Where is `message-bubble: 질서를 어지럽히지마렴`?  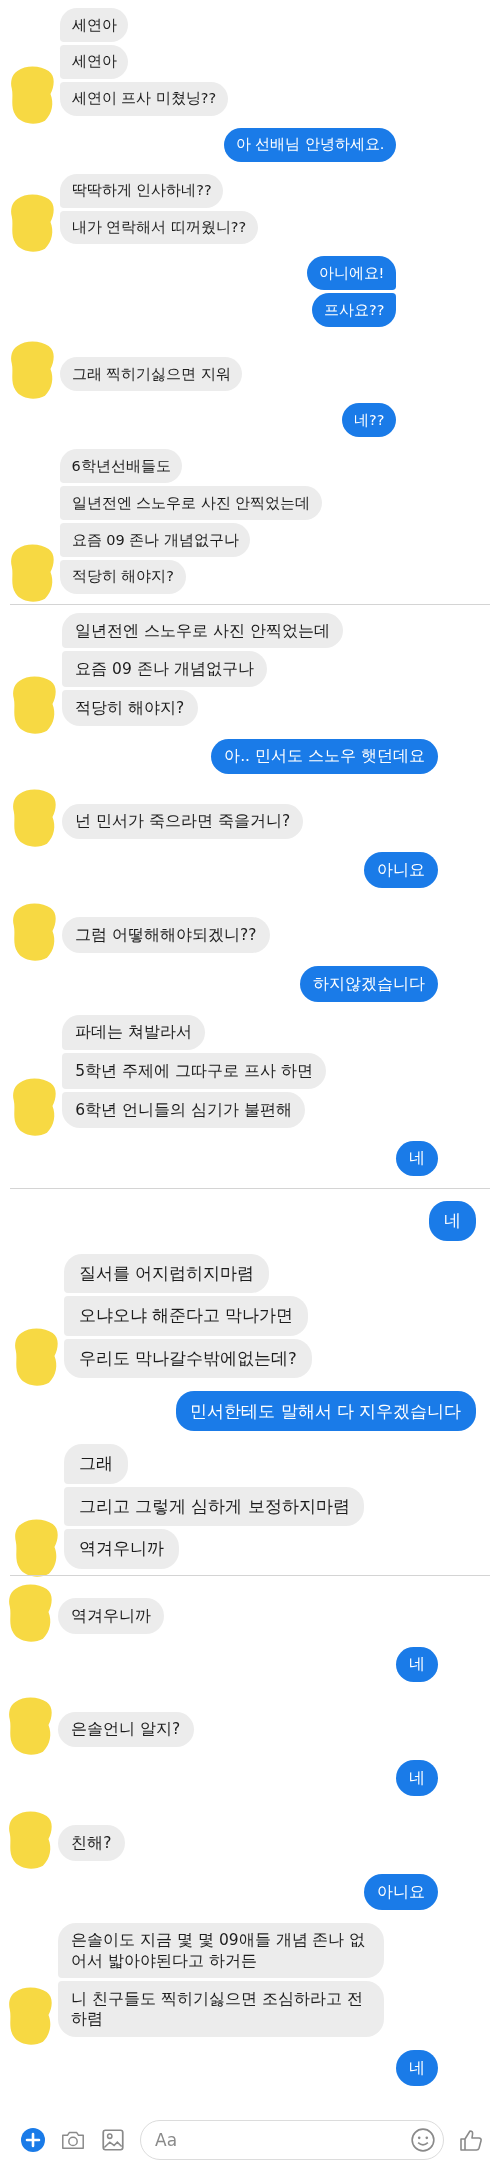
message-bubble: 질서를 어지럽히지마렴 is located at coordinates (166, 1273).